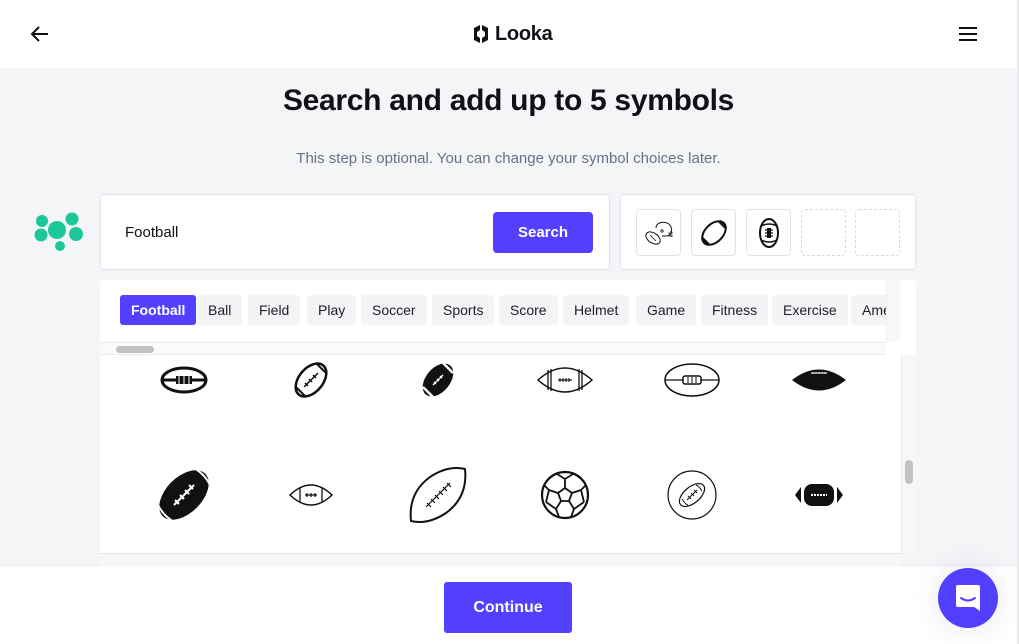  Describe the element at coordinates (691, 380) in the screenshot. I see `football-center-band-icon` at that location.